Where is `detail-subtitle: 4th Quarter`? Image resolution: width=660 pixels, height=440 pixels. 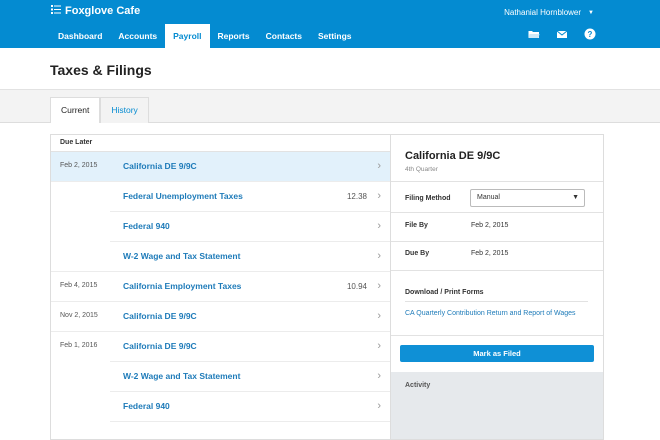
detail-subtitle: 4th Quarter is located at coordinates (421, 169).